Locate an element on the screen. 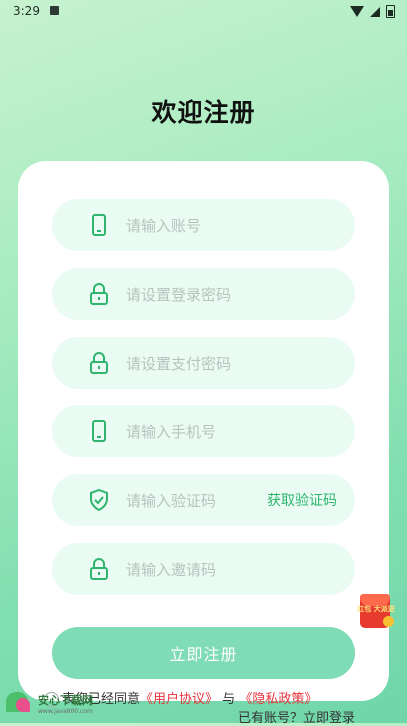 The height and width of the screenshot is (726, 407). watermark-url: www.java800.com is located at coordinates (65, 711).